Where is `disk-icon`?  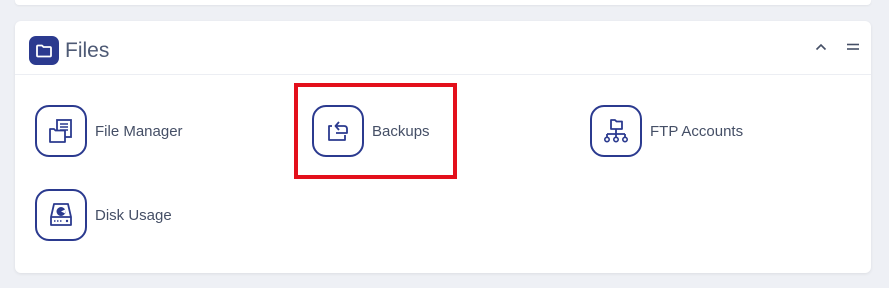
disk-icon is located at coordinates (61, 215).